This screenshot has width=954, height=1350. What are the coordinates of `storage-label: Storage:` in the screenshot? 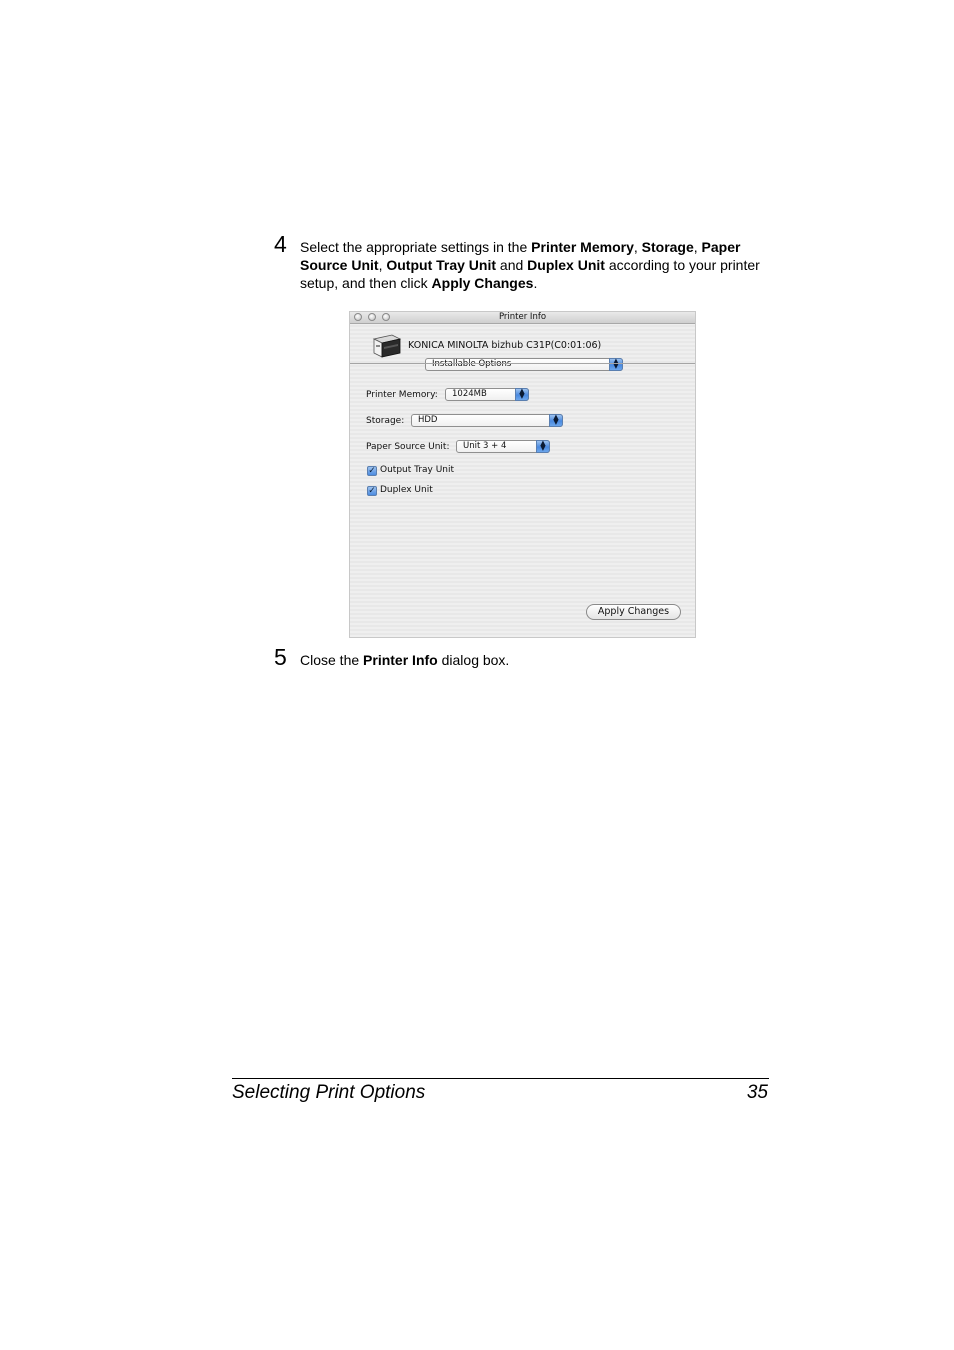 It's located at (385, 421).